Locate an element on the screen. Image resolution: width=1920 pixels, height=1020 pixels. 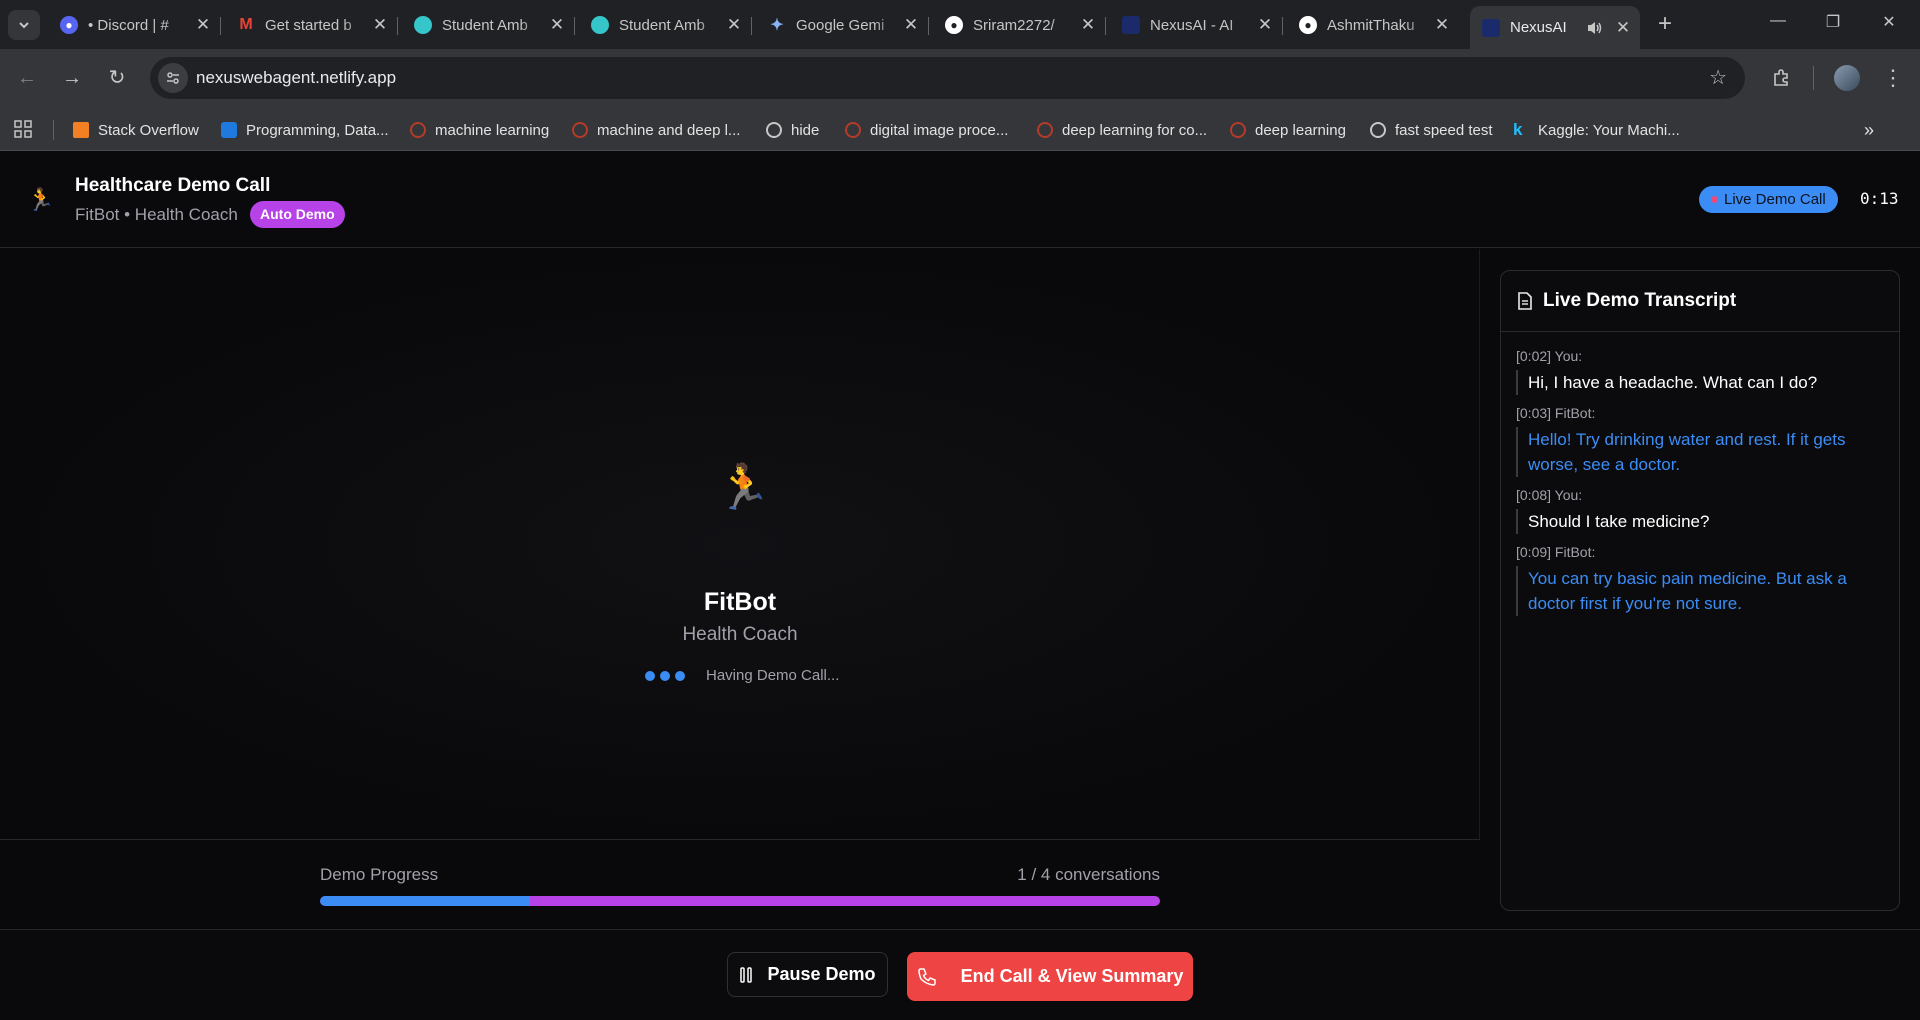
tab-github-ashmit: ● AshmitThaku ✕ is located at coordinates (1373, 25).